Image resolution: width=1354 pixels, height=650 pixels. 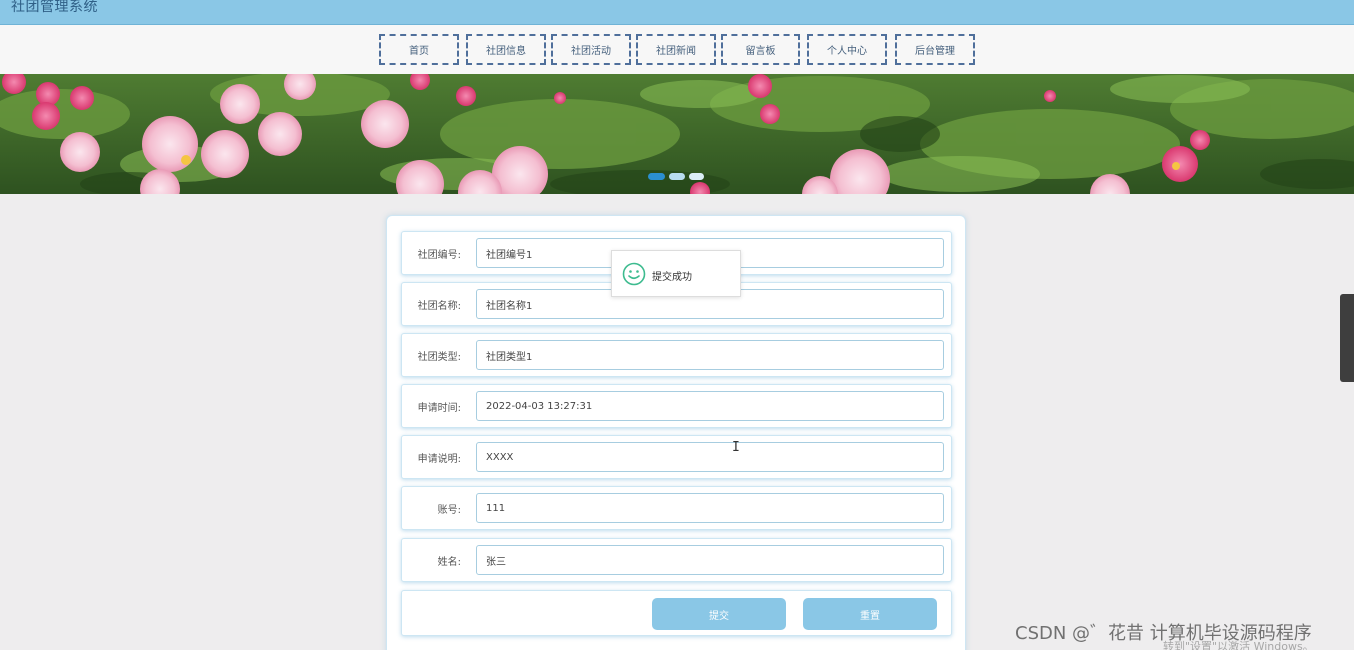 What do you see at coordinates (736, 447) in the screenshot?
I see `text-cursor-icon: I` at bounding box center [736, 447].